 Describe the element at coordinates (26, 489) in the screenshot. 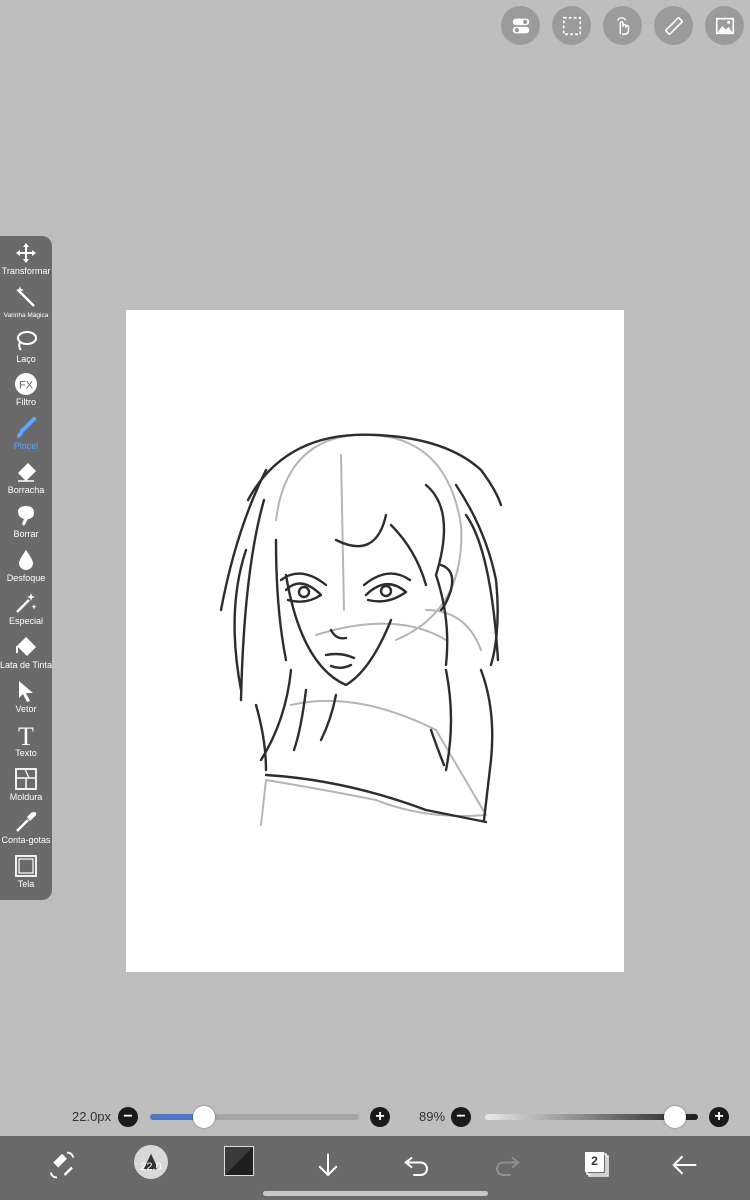

I see `tool-label: Borracha` at that location.